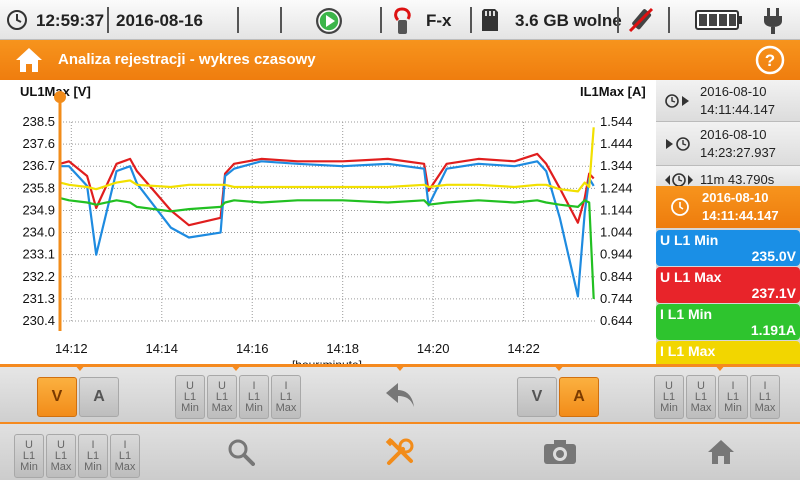 This screenshot has width=800, height=480. I want to click on status-bar: 12:59:37 2016-08-16 F-x 3.6 GB wolne, so click(400, 20).